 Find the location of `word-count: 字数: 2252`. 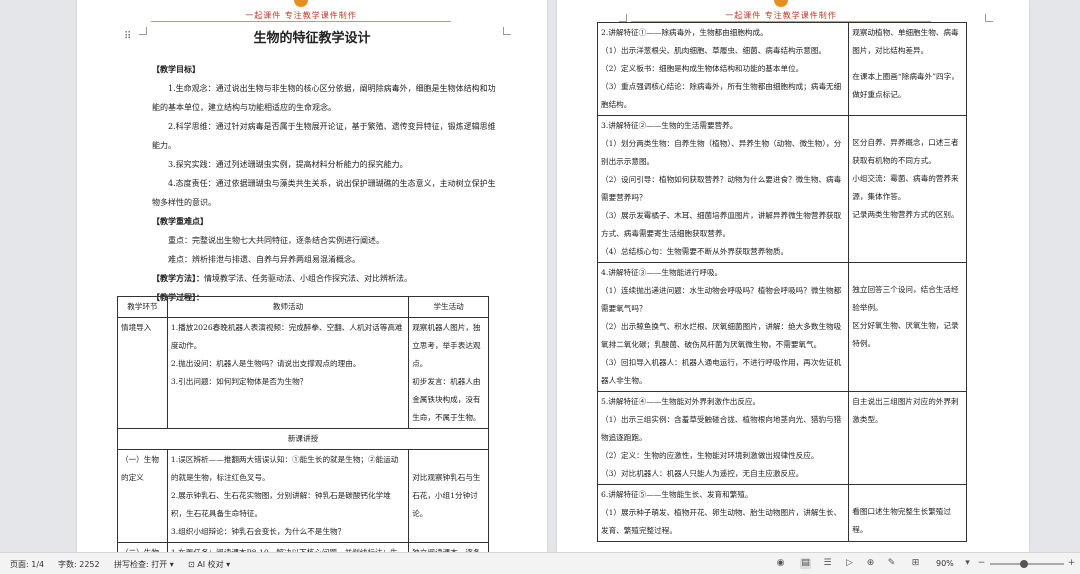

word-count: 字数: 2252 is located at coordinates (79, 564).